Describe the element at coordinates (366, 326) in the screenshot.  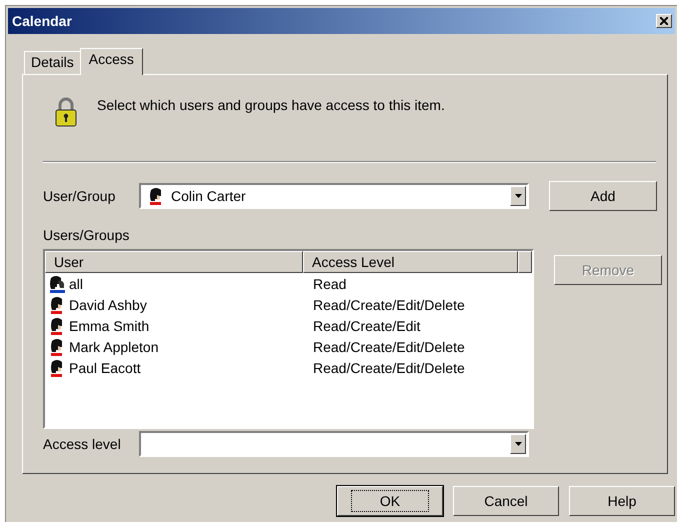
I see `access-level: Read/Create/Edit` at that location.